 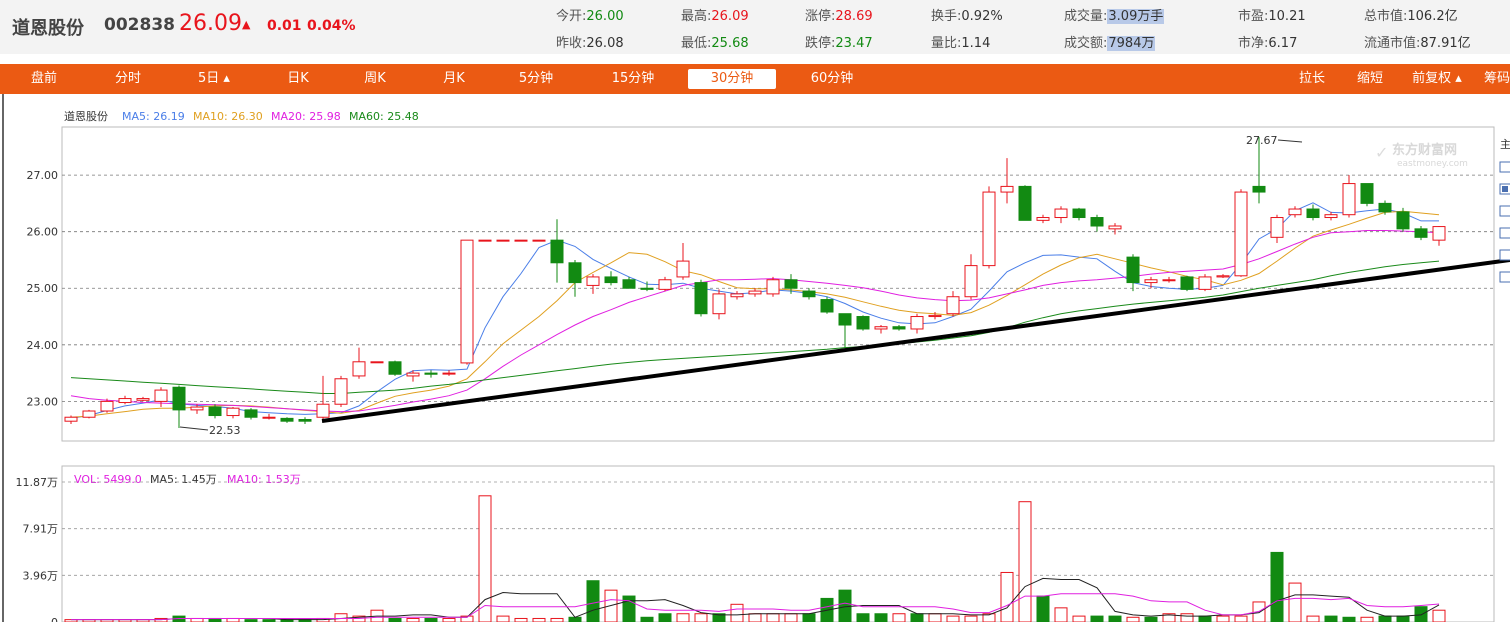 I want to click on tab-15min: 15分钟, so click(x=633, y=79).